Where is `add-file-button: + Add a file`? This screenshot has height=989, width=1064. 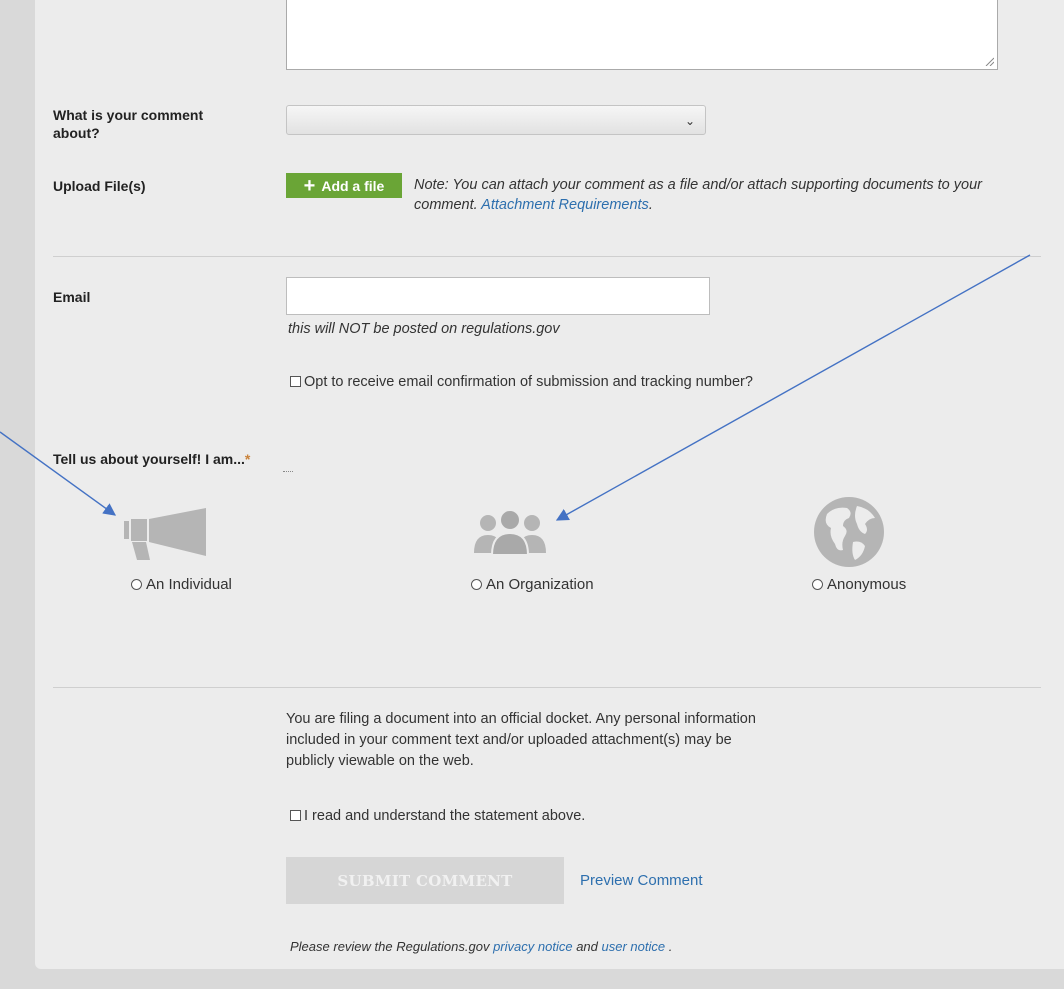 add-file-button: + Add a file is located at coordinates (344, 185).